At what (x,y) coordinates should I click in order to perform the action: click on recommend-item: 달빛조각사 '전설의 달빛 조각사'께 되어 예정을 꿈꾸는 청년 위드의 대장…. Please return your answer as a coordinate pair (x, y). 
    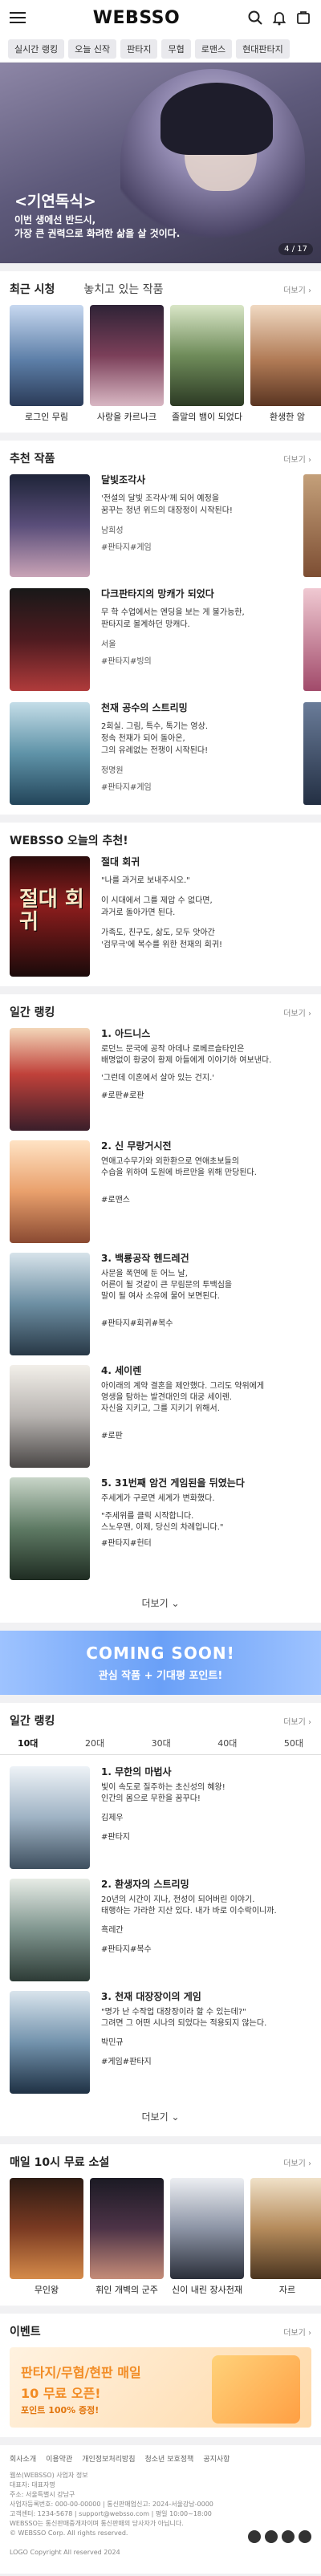
    Looking at the image, I should click on (160, 525).